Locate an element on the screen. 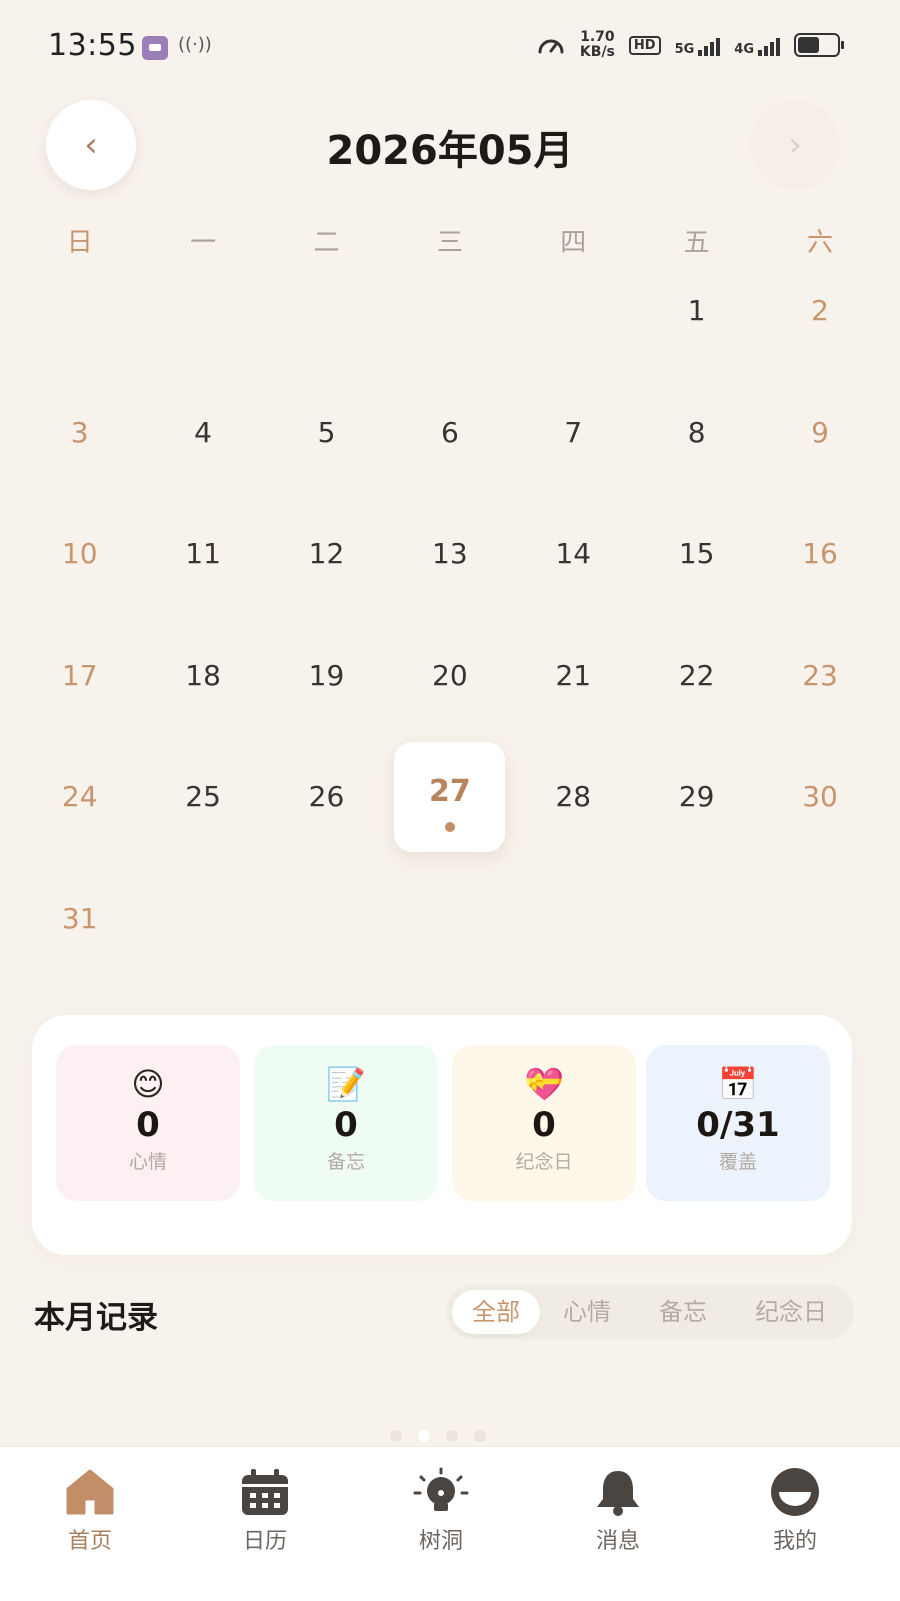 Image resolution: width=900 pixels, height=1601 pixels. calendar-week-row: 17 18 19 20 21 22 23 is located at coordinates (450, 676).